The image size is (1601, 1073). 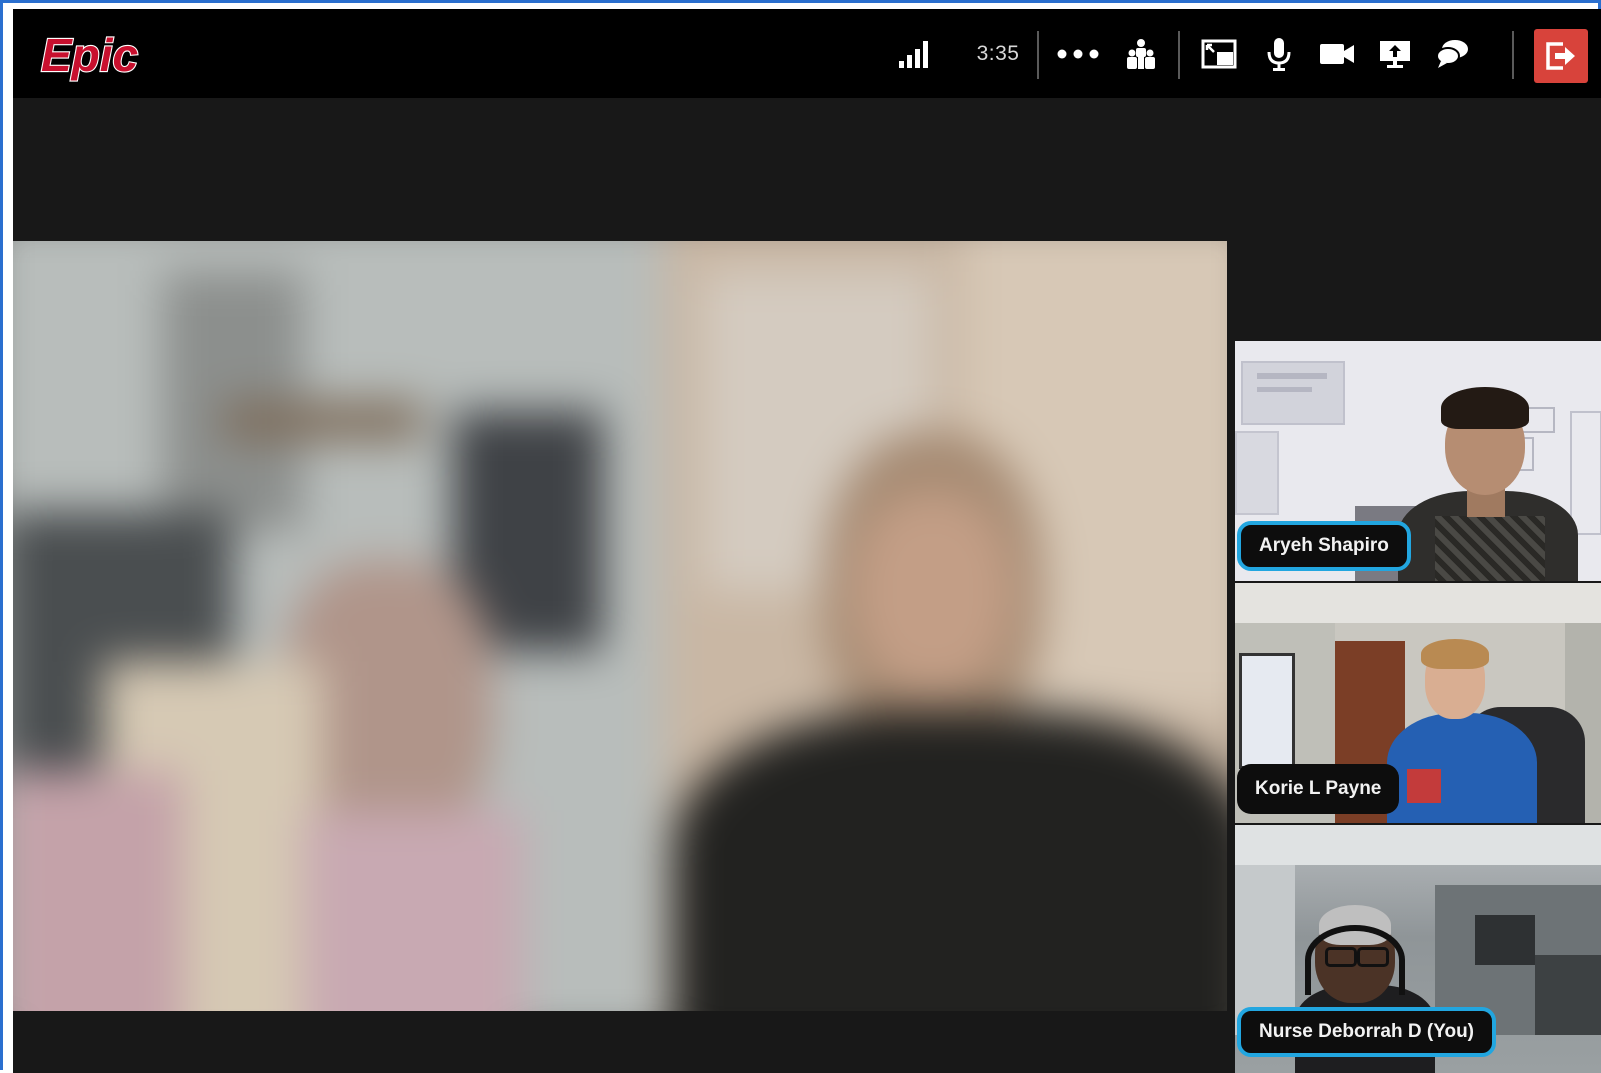 I want to click on participant-name: Korie L Payne, so click(x=1318, y=788).